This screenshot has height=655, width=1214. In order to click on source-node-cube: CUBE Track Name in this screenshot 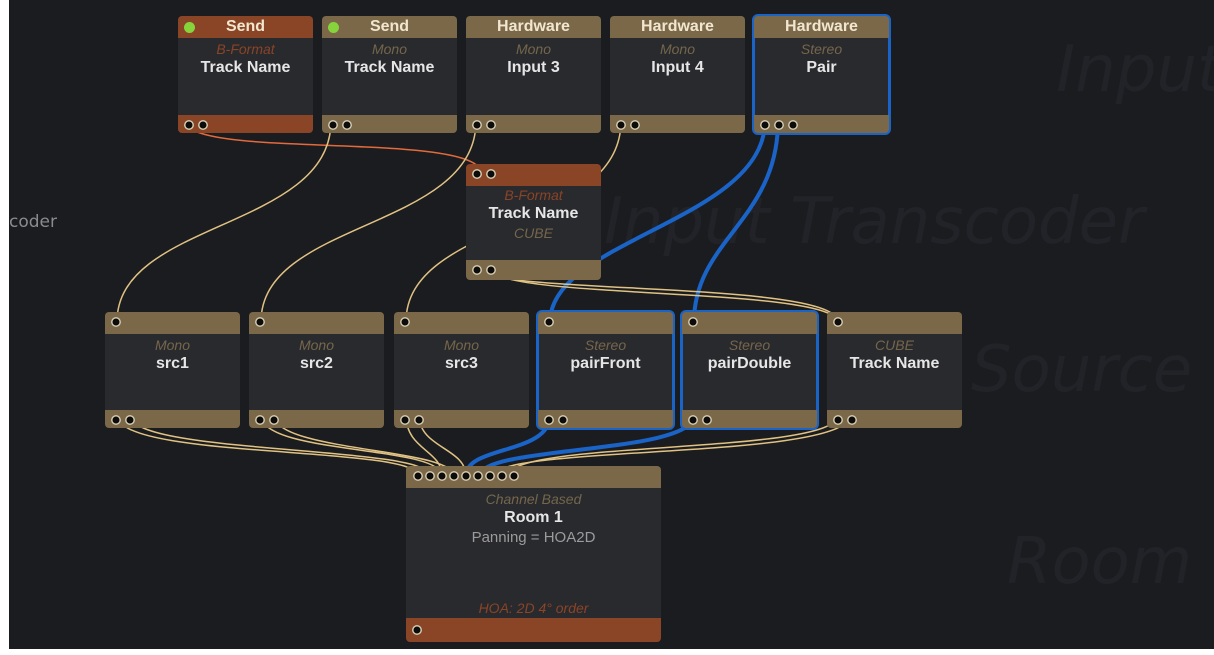, I will do `click(894, 370)`.